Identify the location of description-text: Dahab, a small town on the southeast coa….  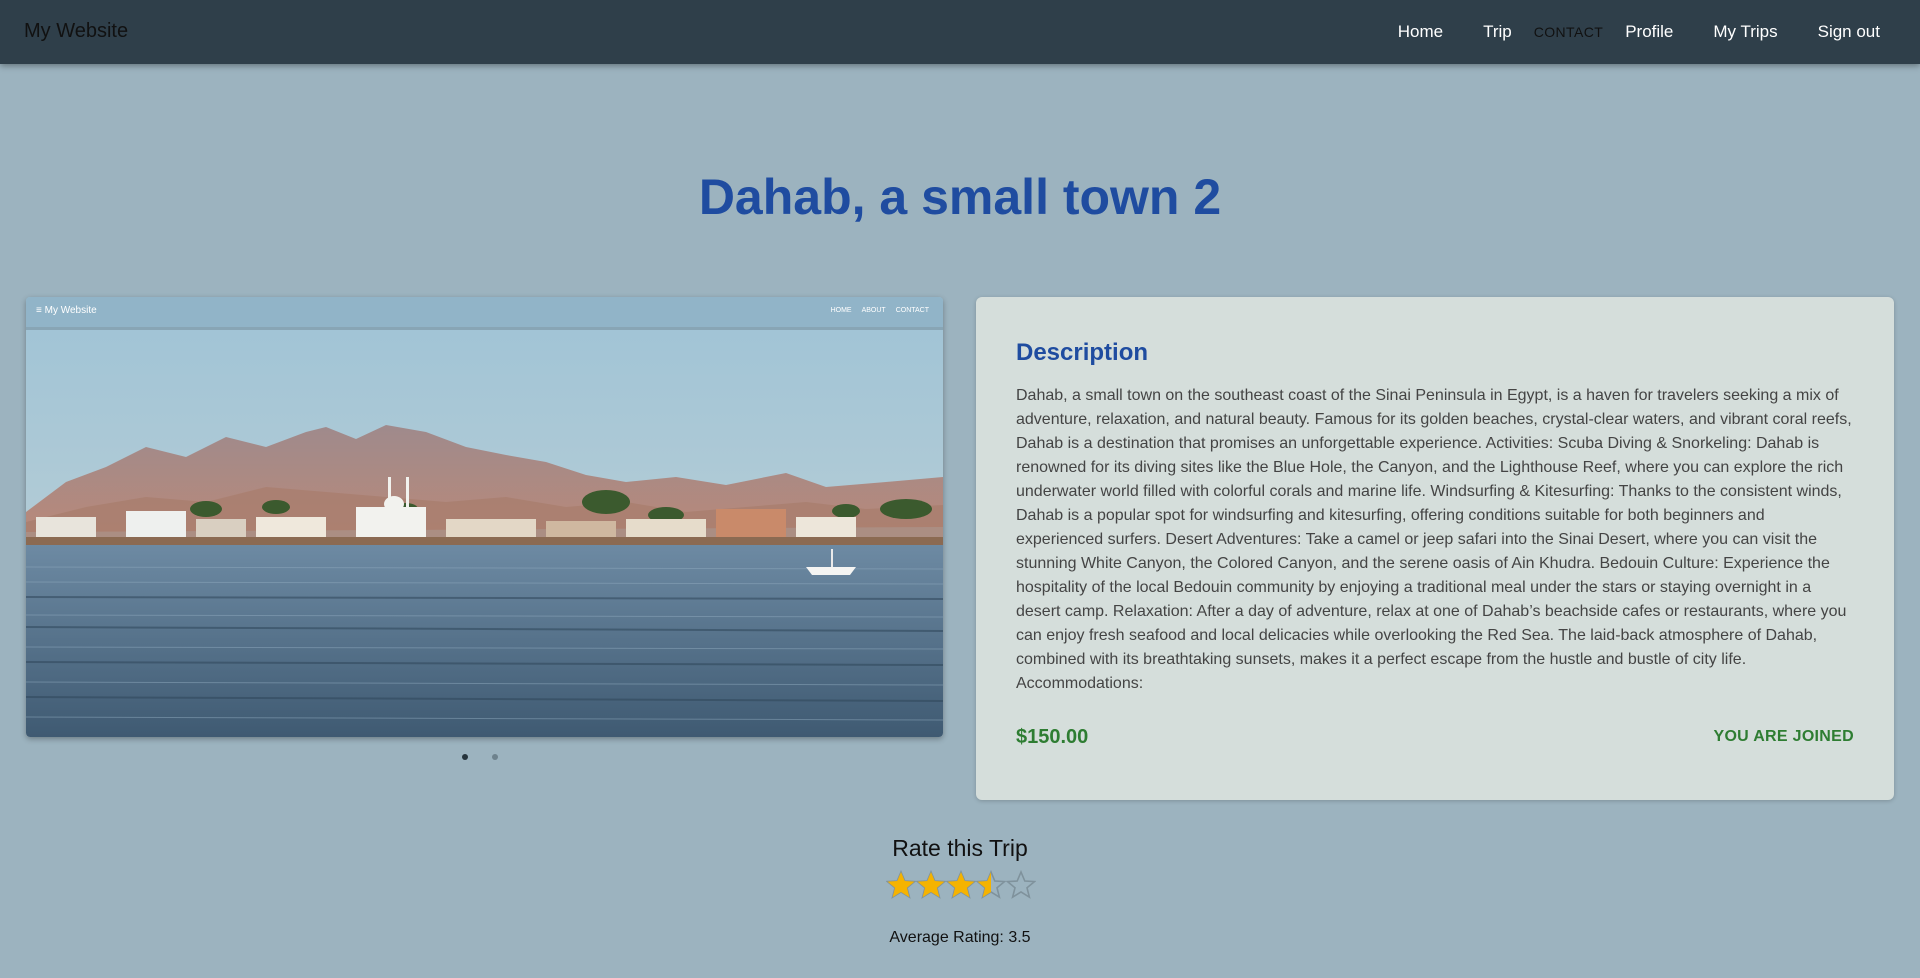
(1434, 539).